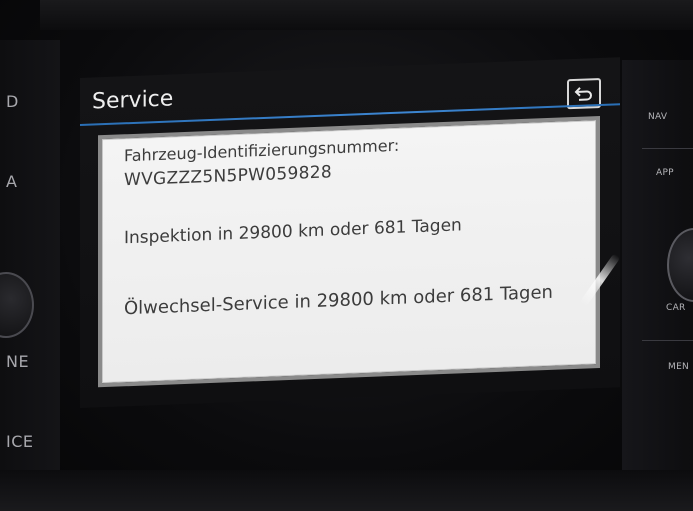  Describe the element at coordinates (657, 117) in the screenshot. I see `nav-button: NAV` at that location.